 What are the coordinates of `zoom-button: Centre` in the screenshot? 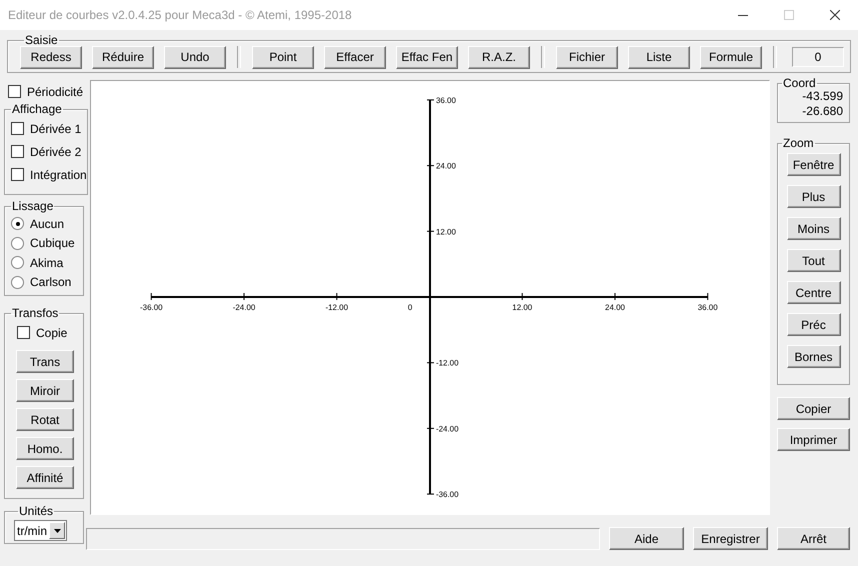 It's located at (813, 292).